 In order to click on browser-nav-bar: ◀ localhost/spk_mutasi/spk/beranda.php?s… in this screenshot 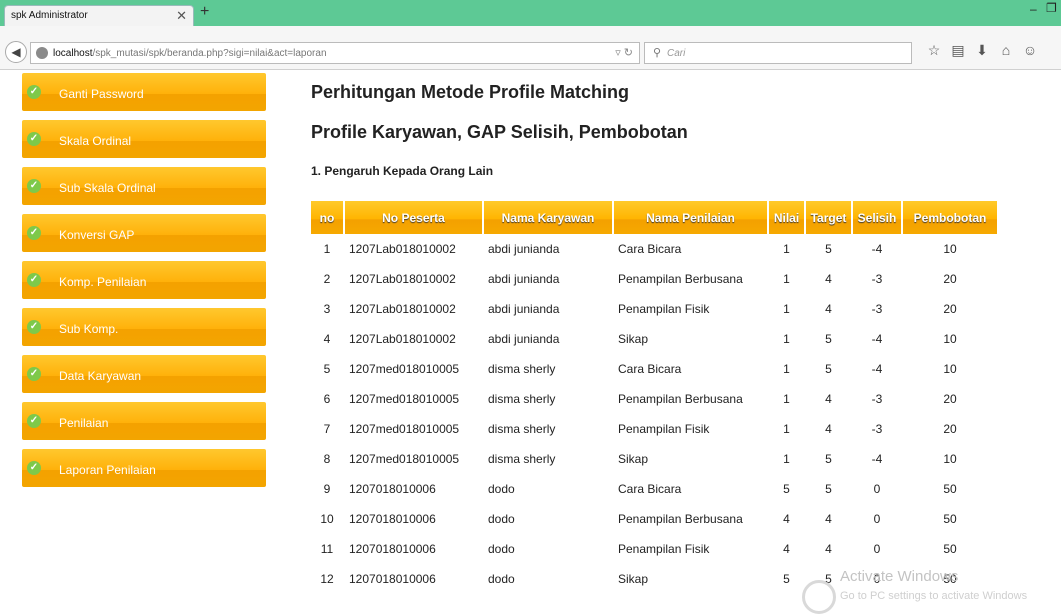, I will do `click(530, 48)`.